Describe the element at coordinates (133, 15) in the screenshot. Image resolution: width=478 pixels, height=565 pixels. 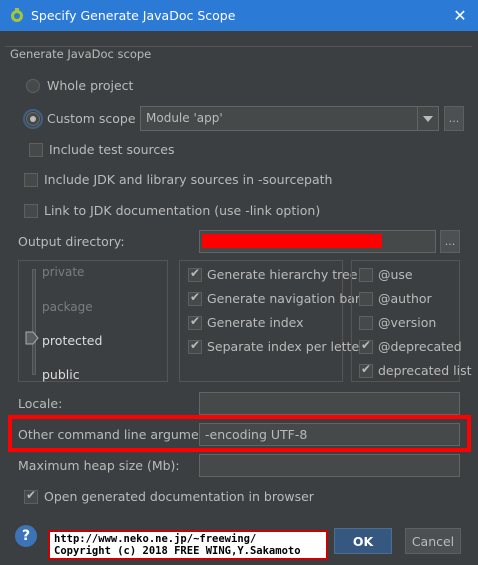
I see `window-title: Specify Generate JavaDoc Scope` at that location.